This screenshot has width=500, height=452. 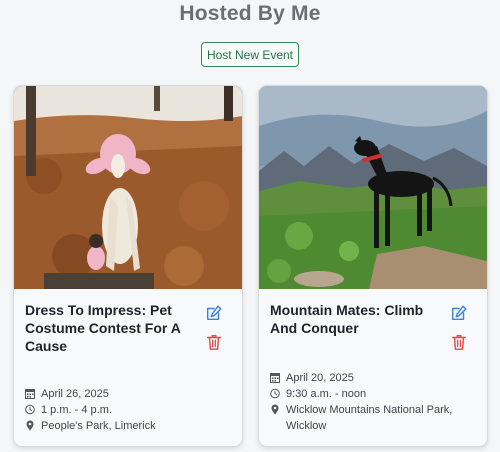 What do you see at coordinates (354, 319) in the screenshot?
I see `event-title: Mountain Mates: Climb And Conquer` at bounding box center [354, 319].